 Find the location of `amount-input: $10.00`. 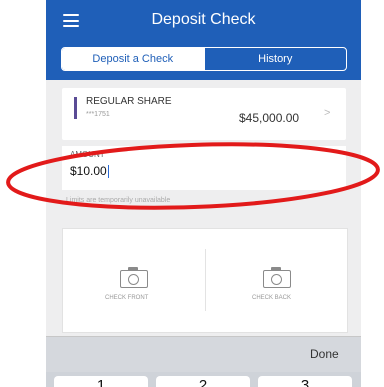

amount-input: $10.00 is located at coordinates (89, 171).